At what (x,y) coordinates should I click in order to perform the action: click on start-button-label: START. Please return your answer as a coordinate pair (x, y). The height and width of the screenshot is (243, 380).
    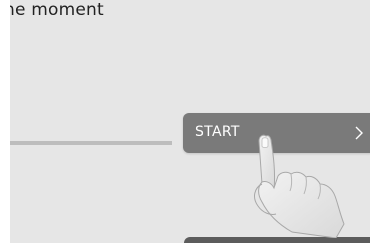
    Looking at the image, I should click on (217, 132).